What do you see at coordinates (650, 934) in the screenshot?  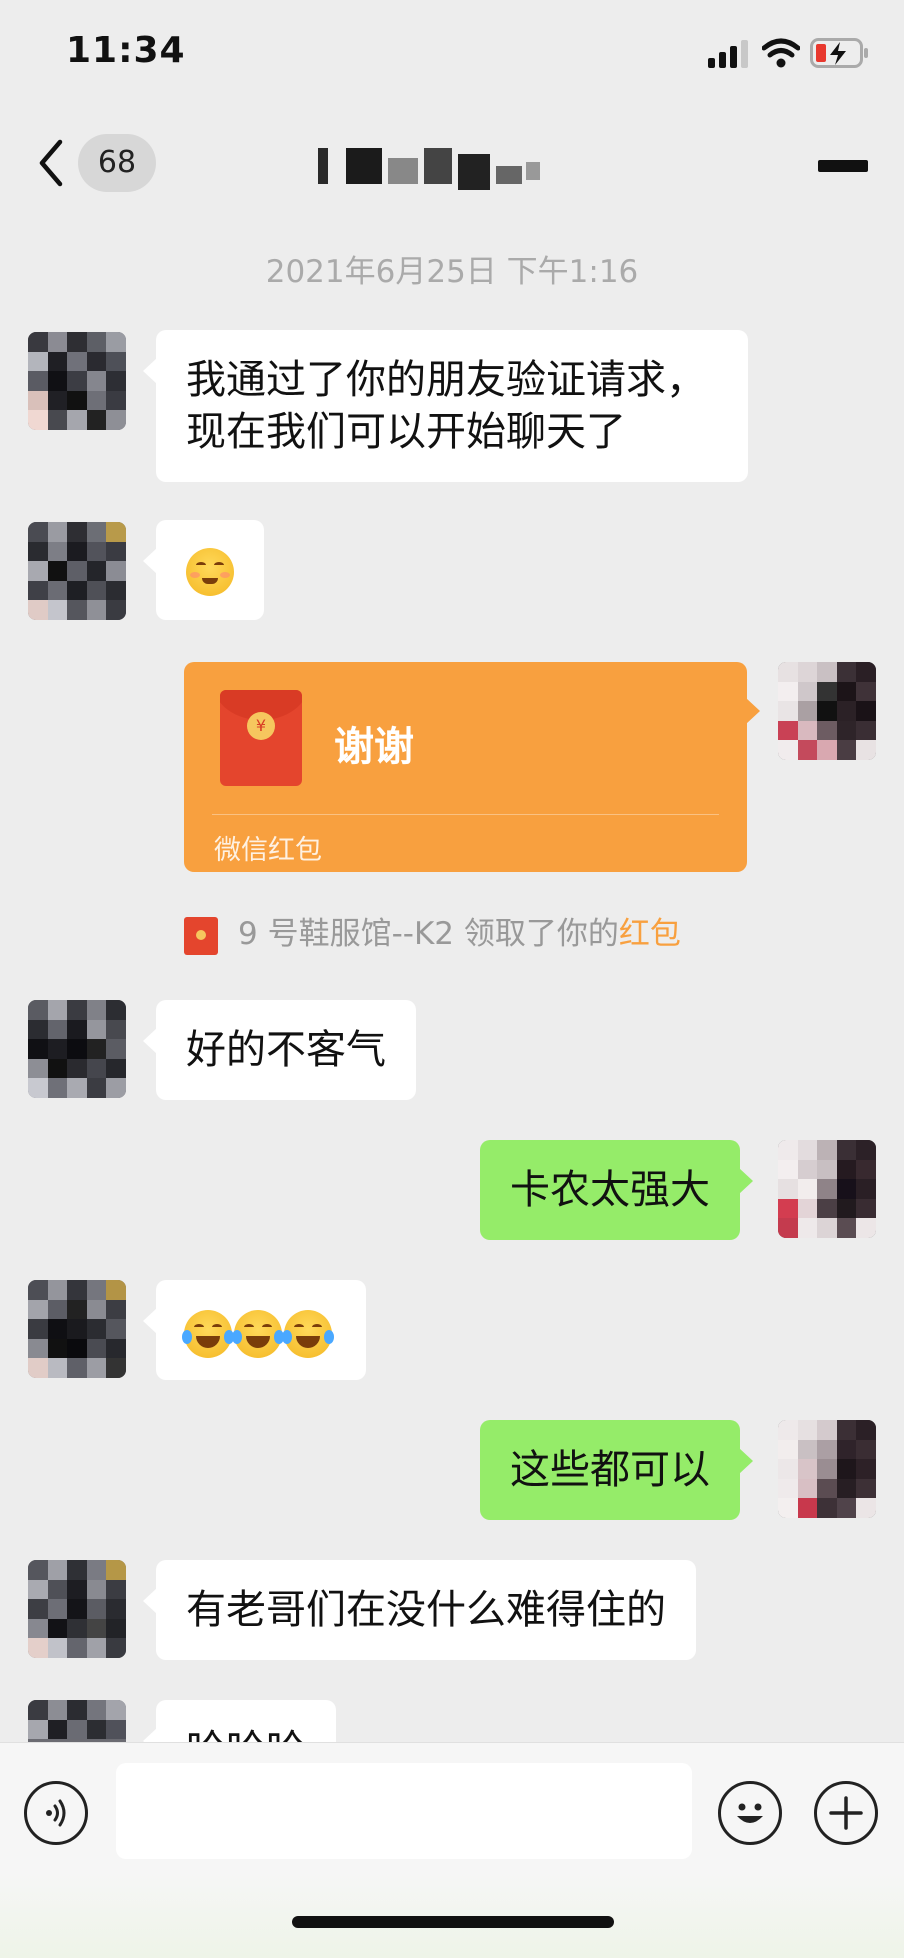 I see `red-packet-link: 红包` at bounding box center [650, 934].